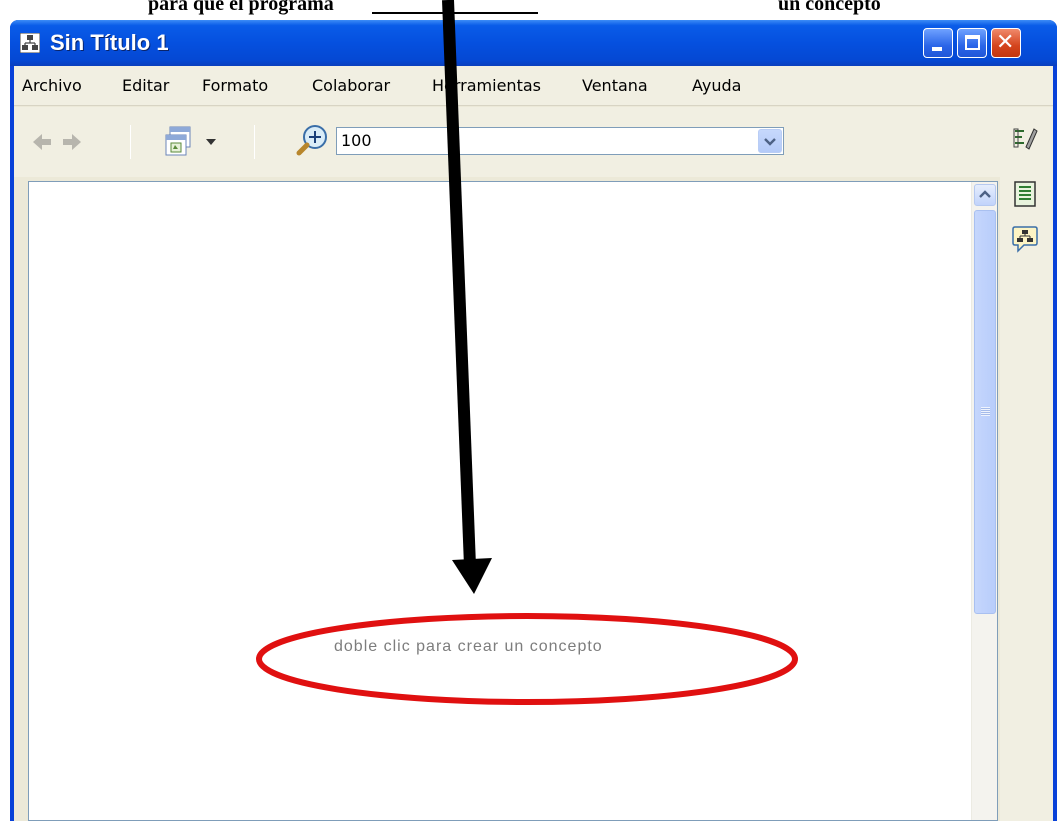 The height and width of the screenshot is (821, 1057). I want to click on close-button: ✕, so click(1006, 43).